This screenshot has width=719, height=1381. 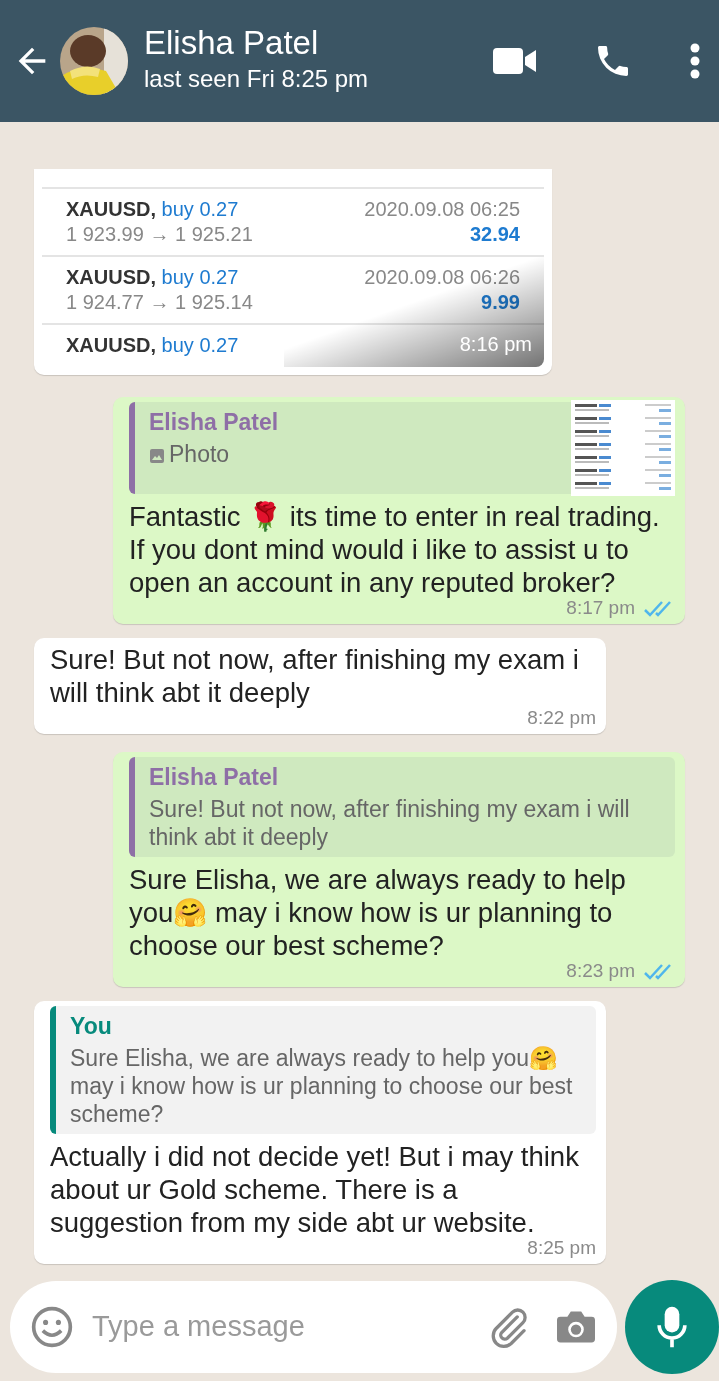 I want to click on message-input: Type a message, so click(x=280, y=1326).